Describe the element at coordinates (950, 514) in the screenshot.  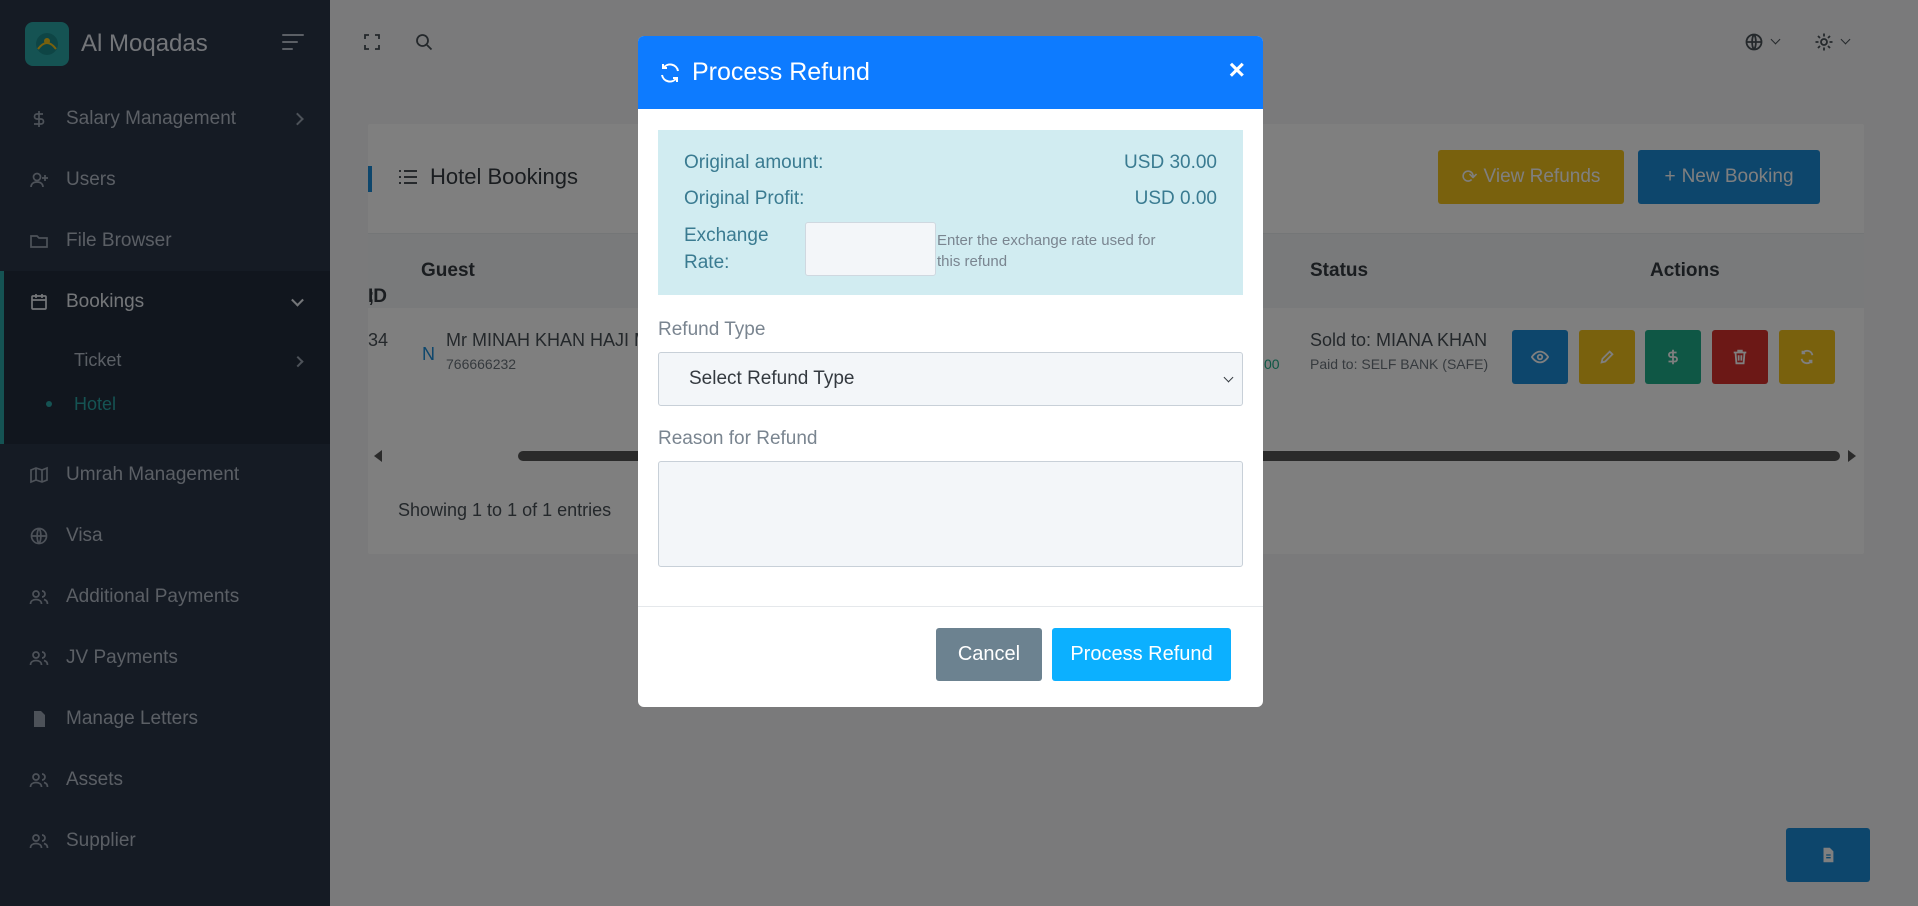
I see `reason-textarea` at that location.